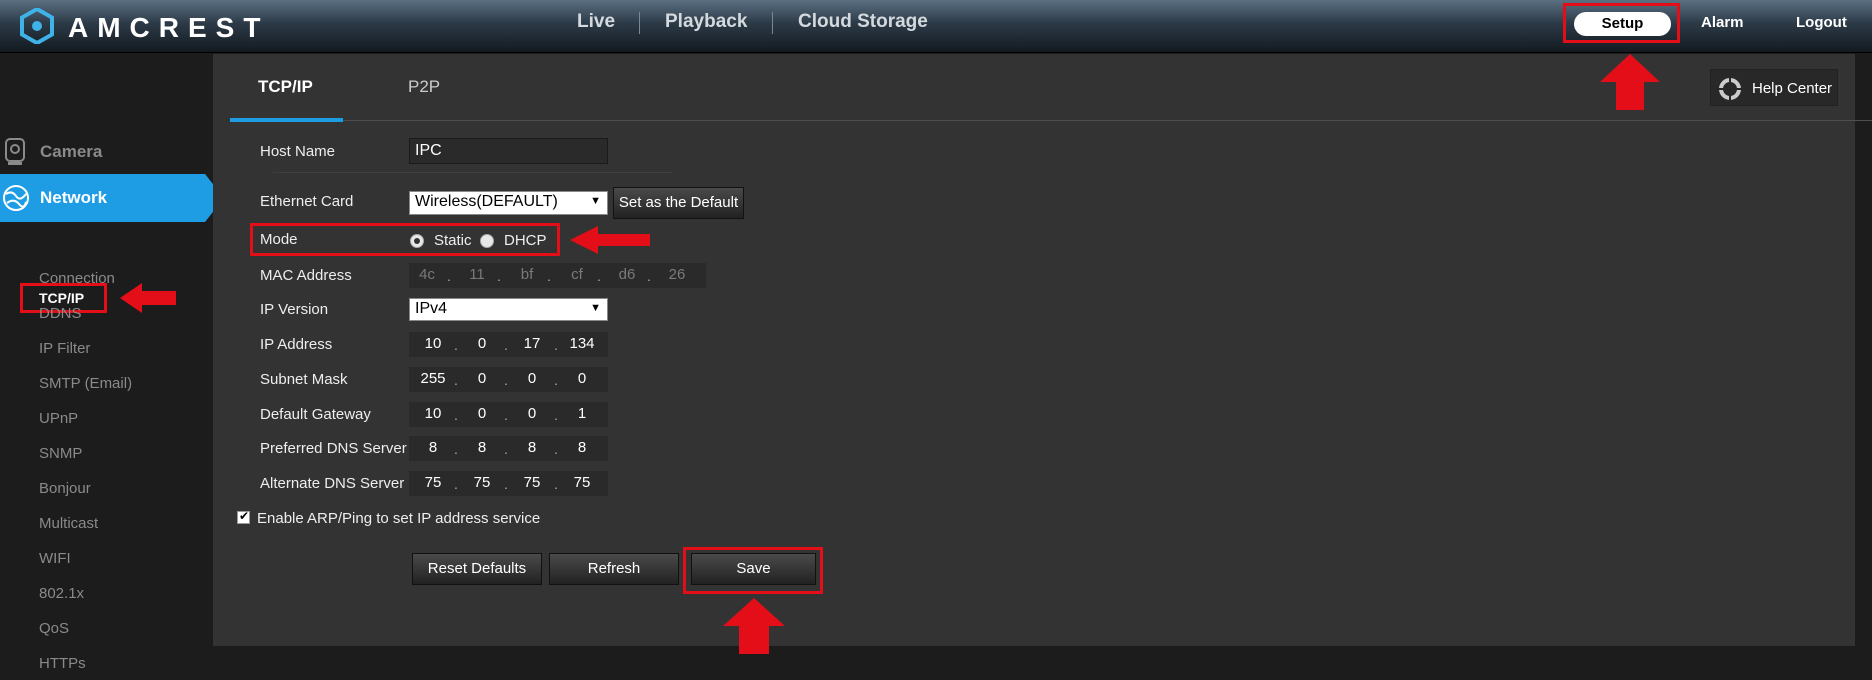 The height and width of the screenshot is (680, 1872). Describe the element at coordinates (508, 344) in the screenshot. I see `ip-address-input: 10 . 0 . 17 . 134` at that location.